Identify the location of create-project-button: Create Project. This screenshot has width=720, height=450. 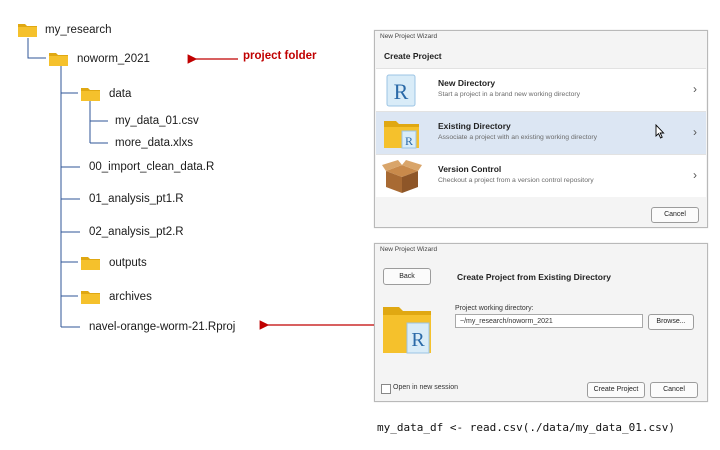
(616, 390).